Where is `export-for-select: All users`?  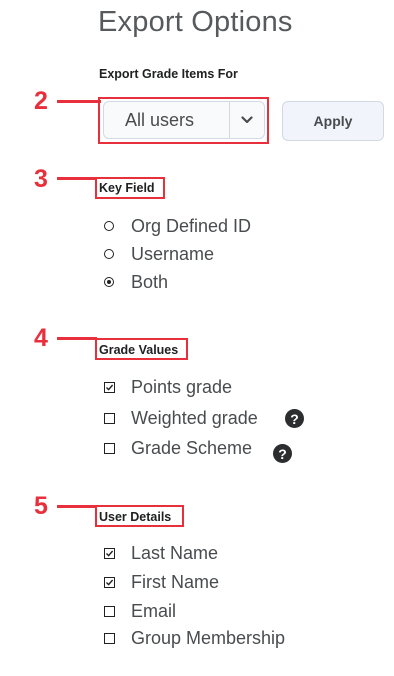 export-for-select: All users is located at coordinates (184, 120).